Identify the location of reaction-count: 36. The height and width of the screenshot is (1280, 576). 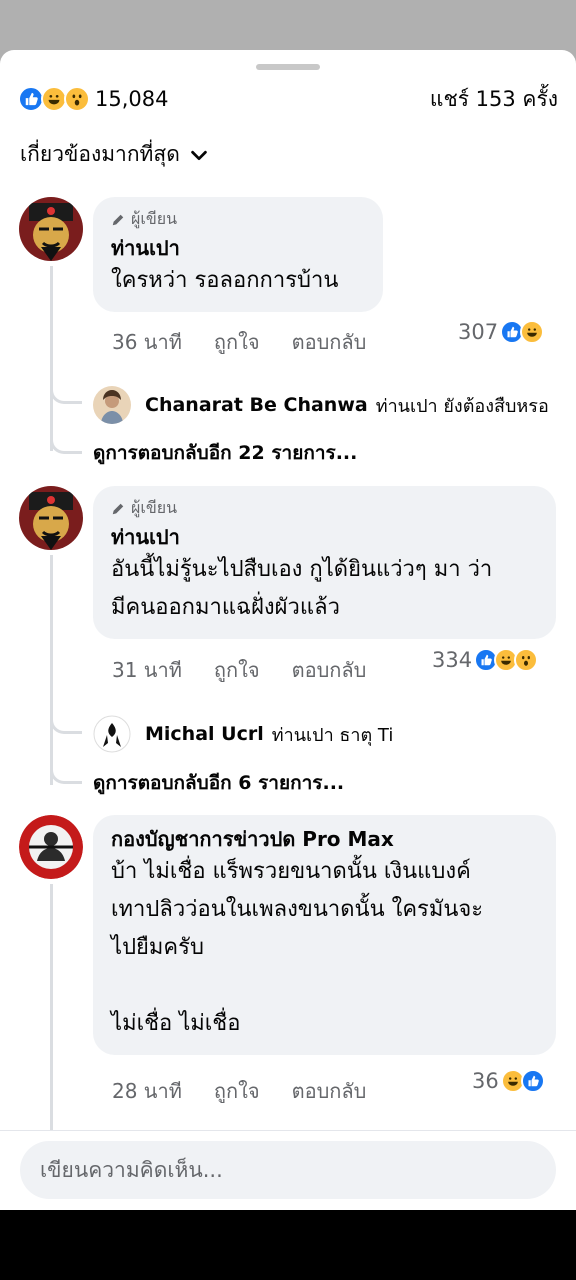
(485, 1081).